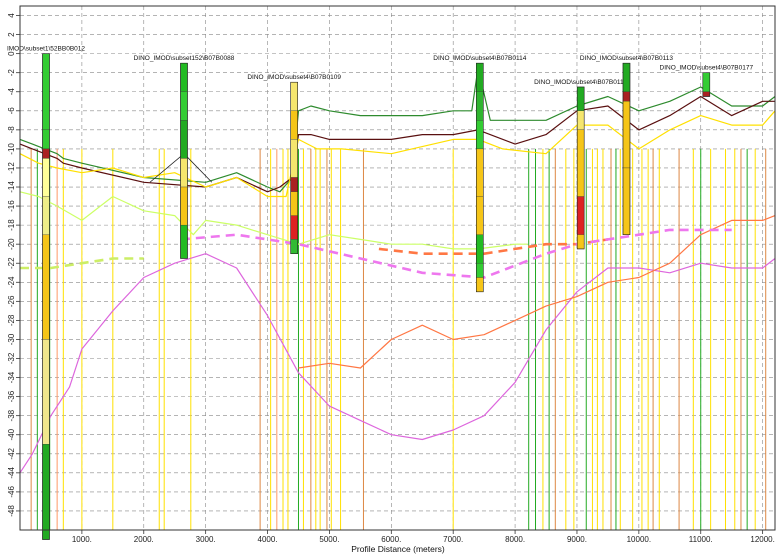 The width and height of the screenshot is (777, 556). I want to click on x-tick-label: 10000., so click(639, 539).